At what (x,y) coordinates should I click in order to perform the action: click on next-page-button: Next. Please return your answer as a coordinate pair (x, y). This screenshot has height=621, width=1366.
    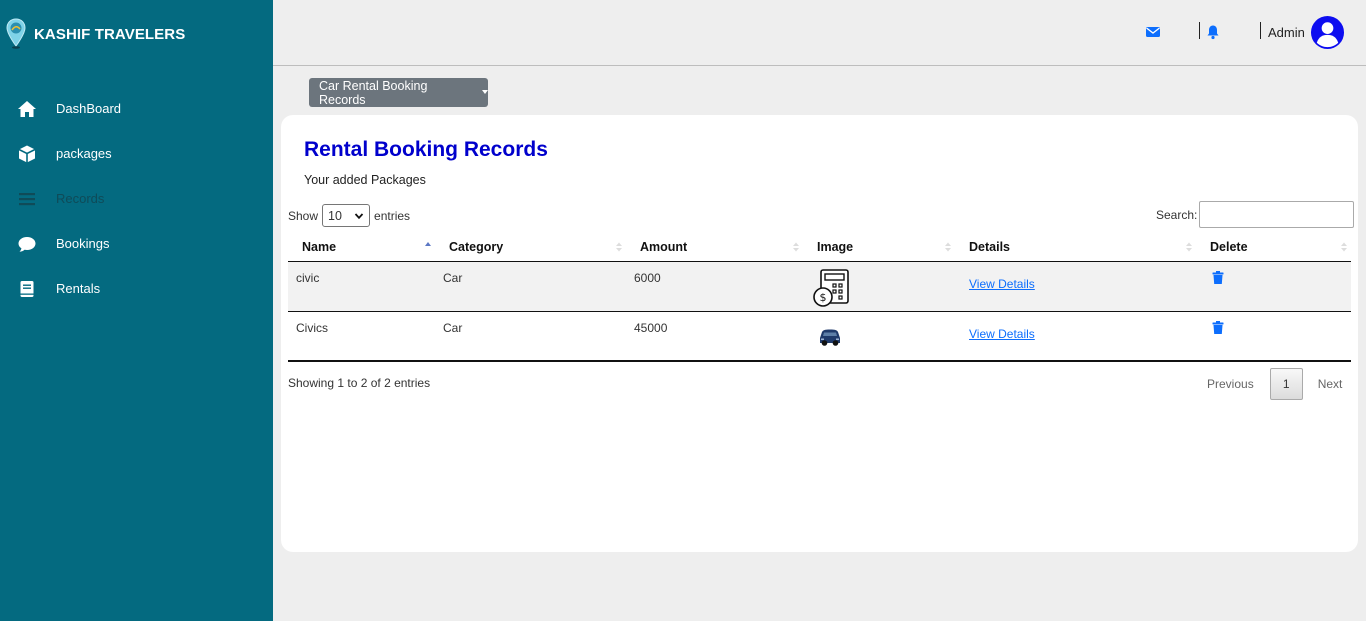
    Looking at the image, I should click on (1330, 384).